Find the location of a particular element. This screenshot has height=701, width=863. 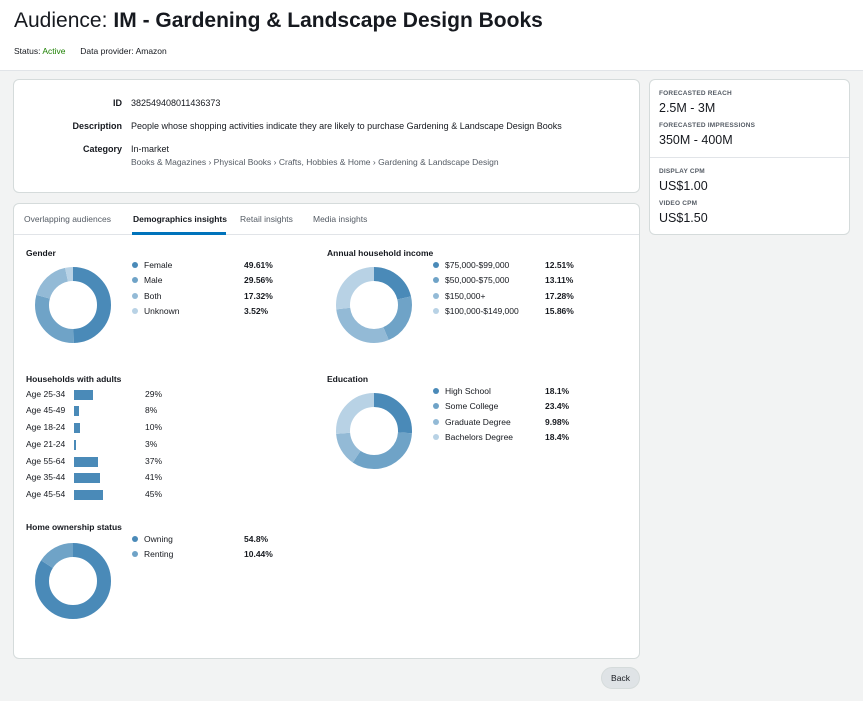

gender-donut-chart is located at coordinates (73, 305).